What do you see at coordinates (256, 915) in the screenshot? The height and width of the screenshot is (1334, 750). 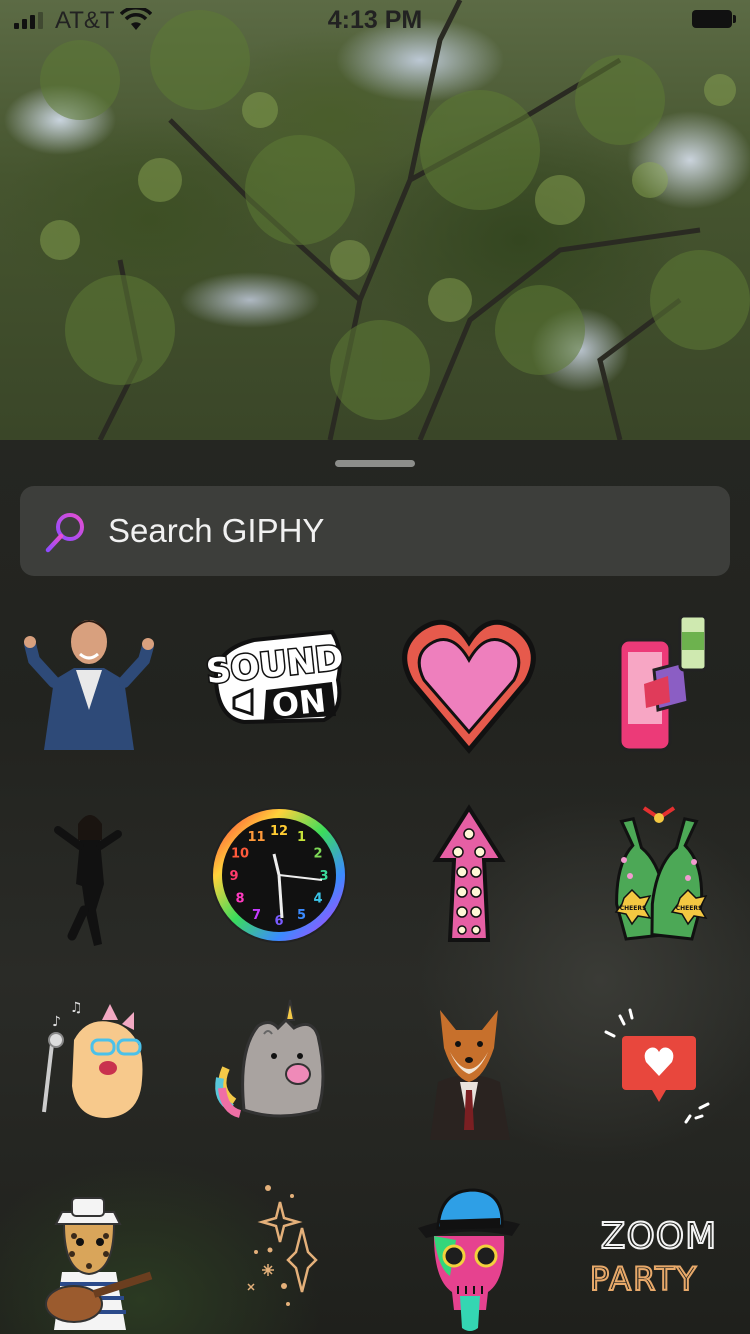 I see `clock-numeral-7: 7` at bounding box center [256, 915].